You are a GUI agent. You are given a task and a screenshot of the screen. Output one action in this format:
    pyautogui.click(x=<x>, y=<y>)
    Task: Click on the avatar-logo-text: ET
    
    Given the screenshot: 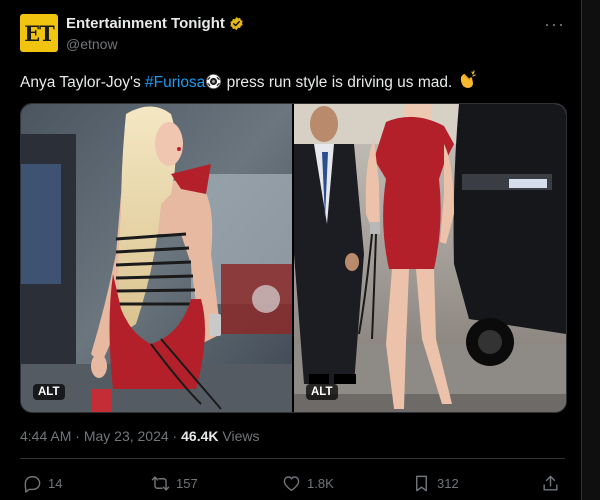 What is the action you would take?
    pyautogui.click(x=39, y=33)
    